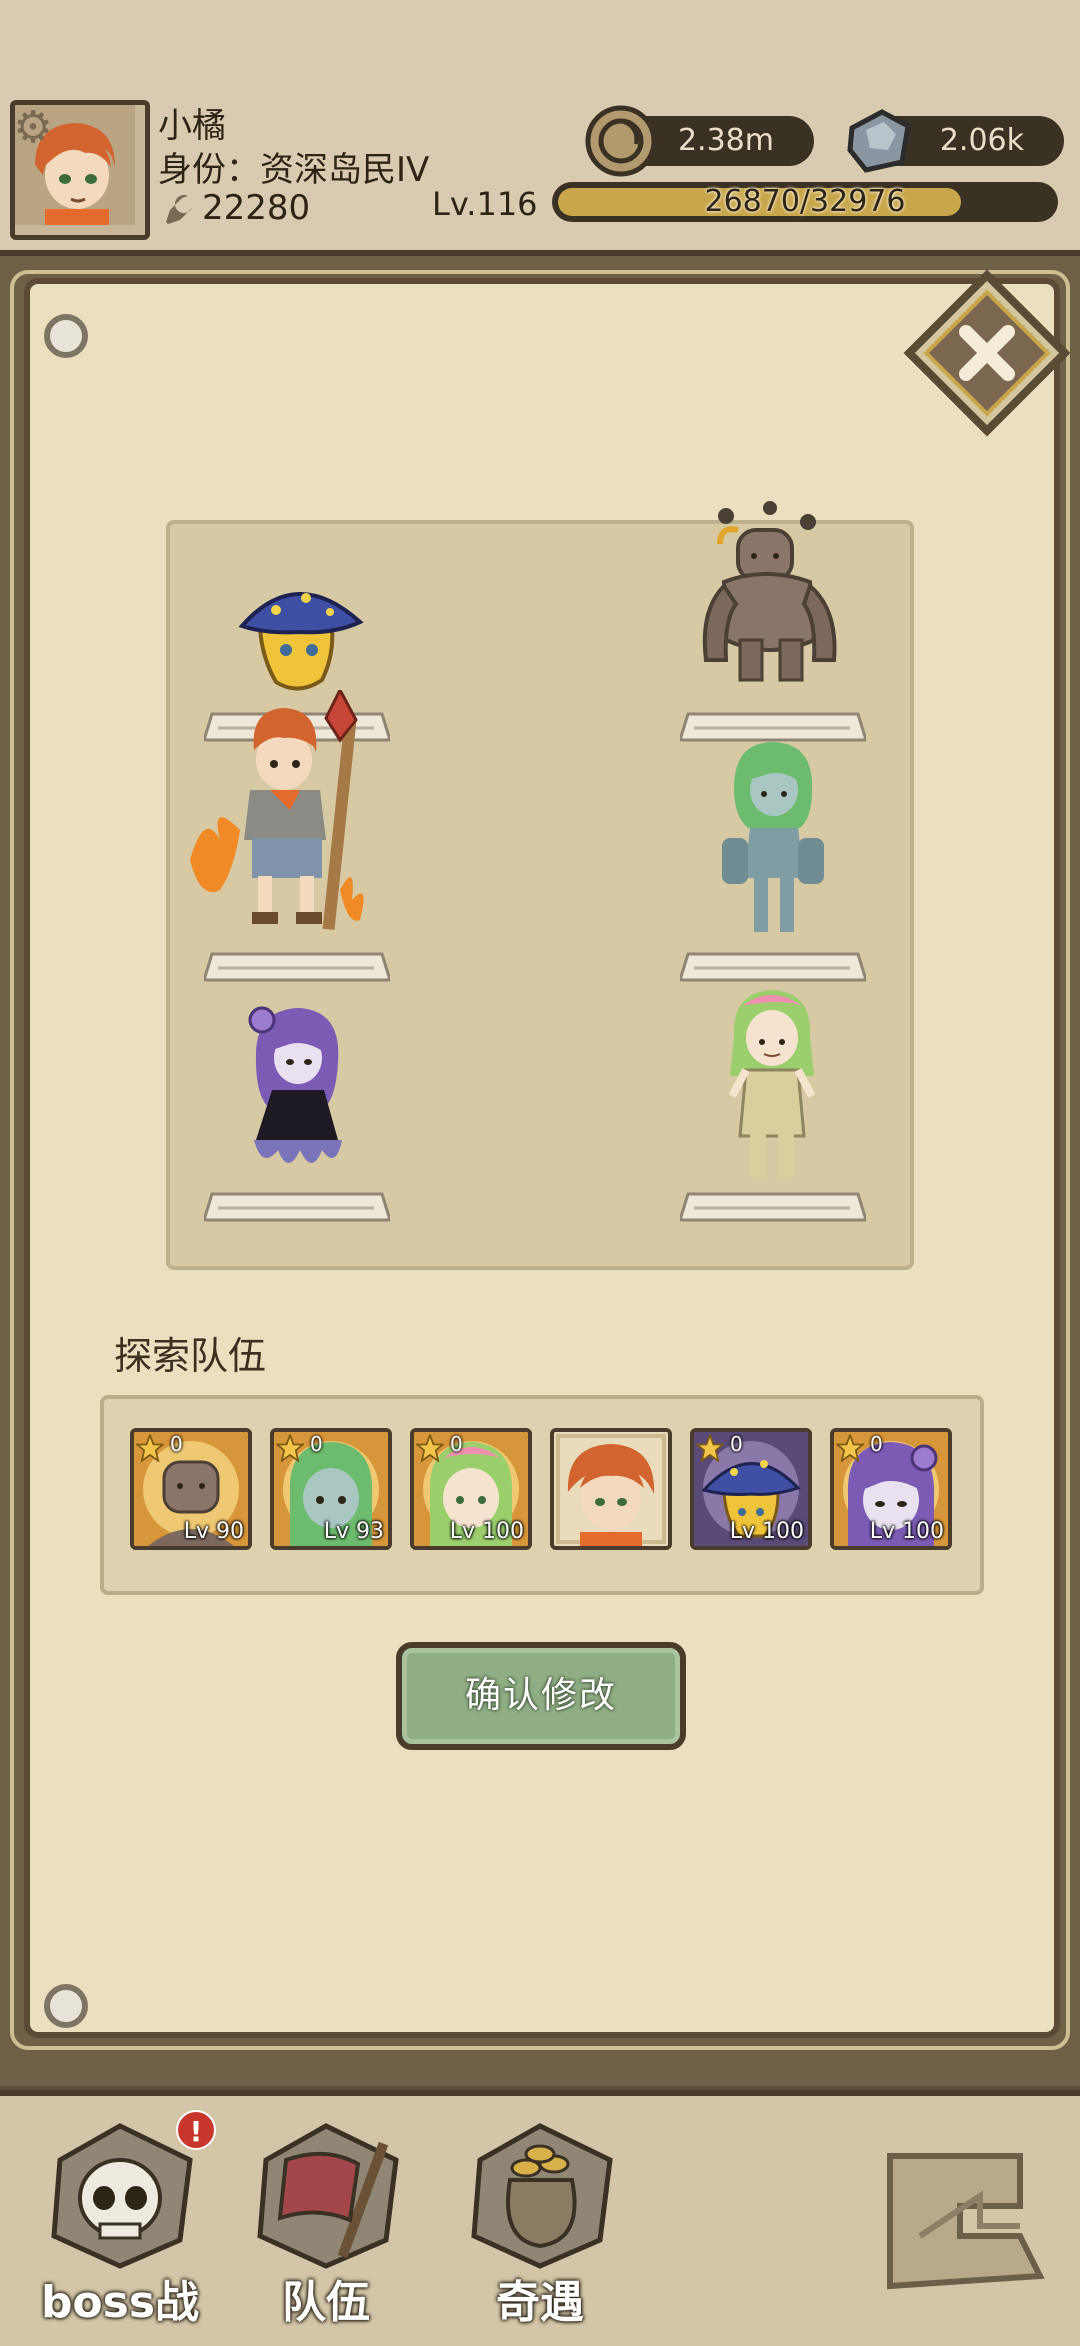  What do you see at coordinates (540, 2302) in the screenshot?
I see `nav-adventure-label: 奇遇` at bounding box center [540, 2302].